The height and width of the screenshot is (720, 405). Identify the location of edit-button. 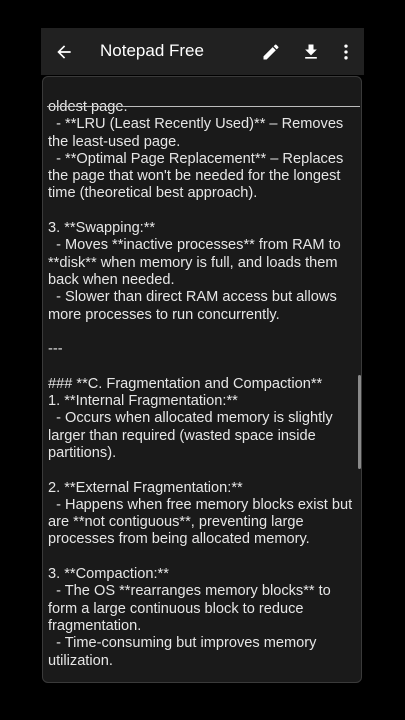
(271, 51).